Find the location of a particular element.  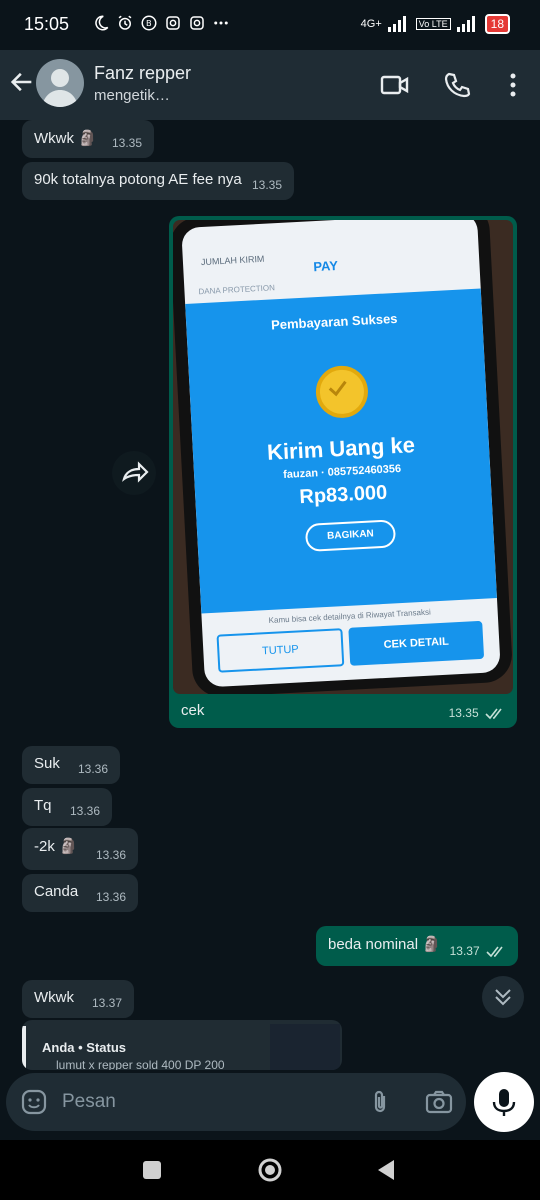

b-app-icon: B is located at coordinates (149, 23).